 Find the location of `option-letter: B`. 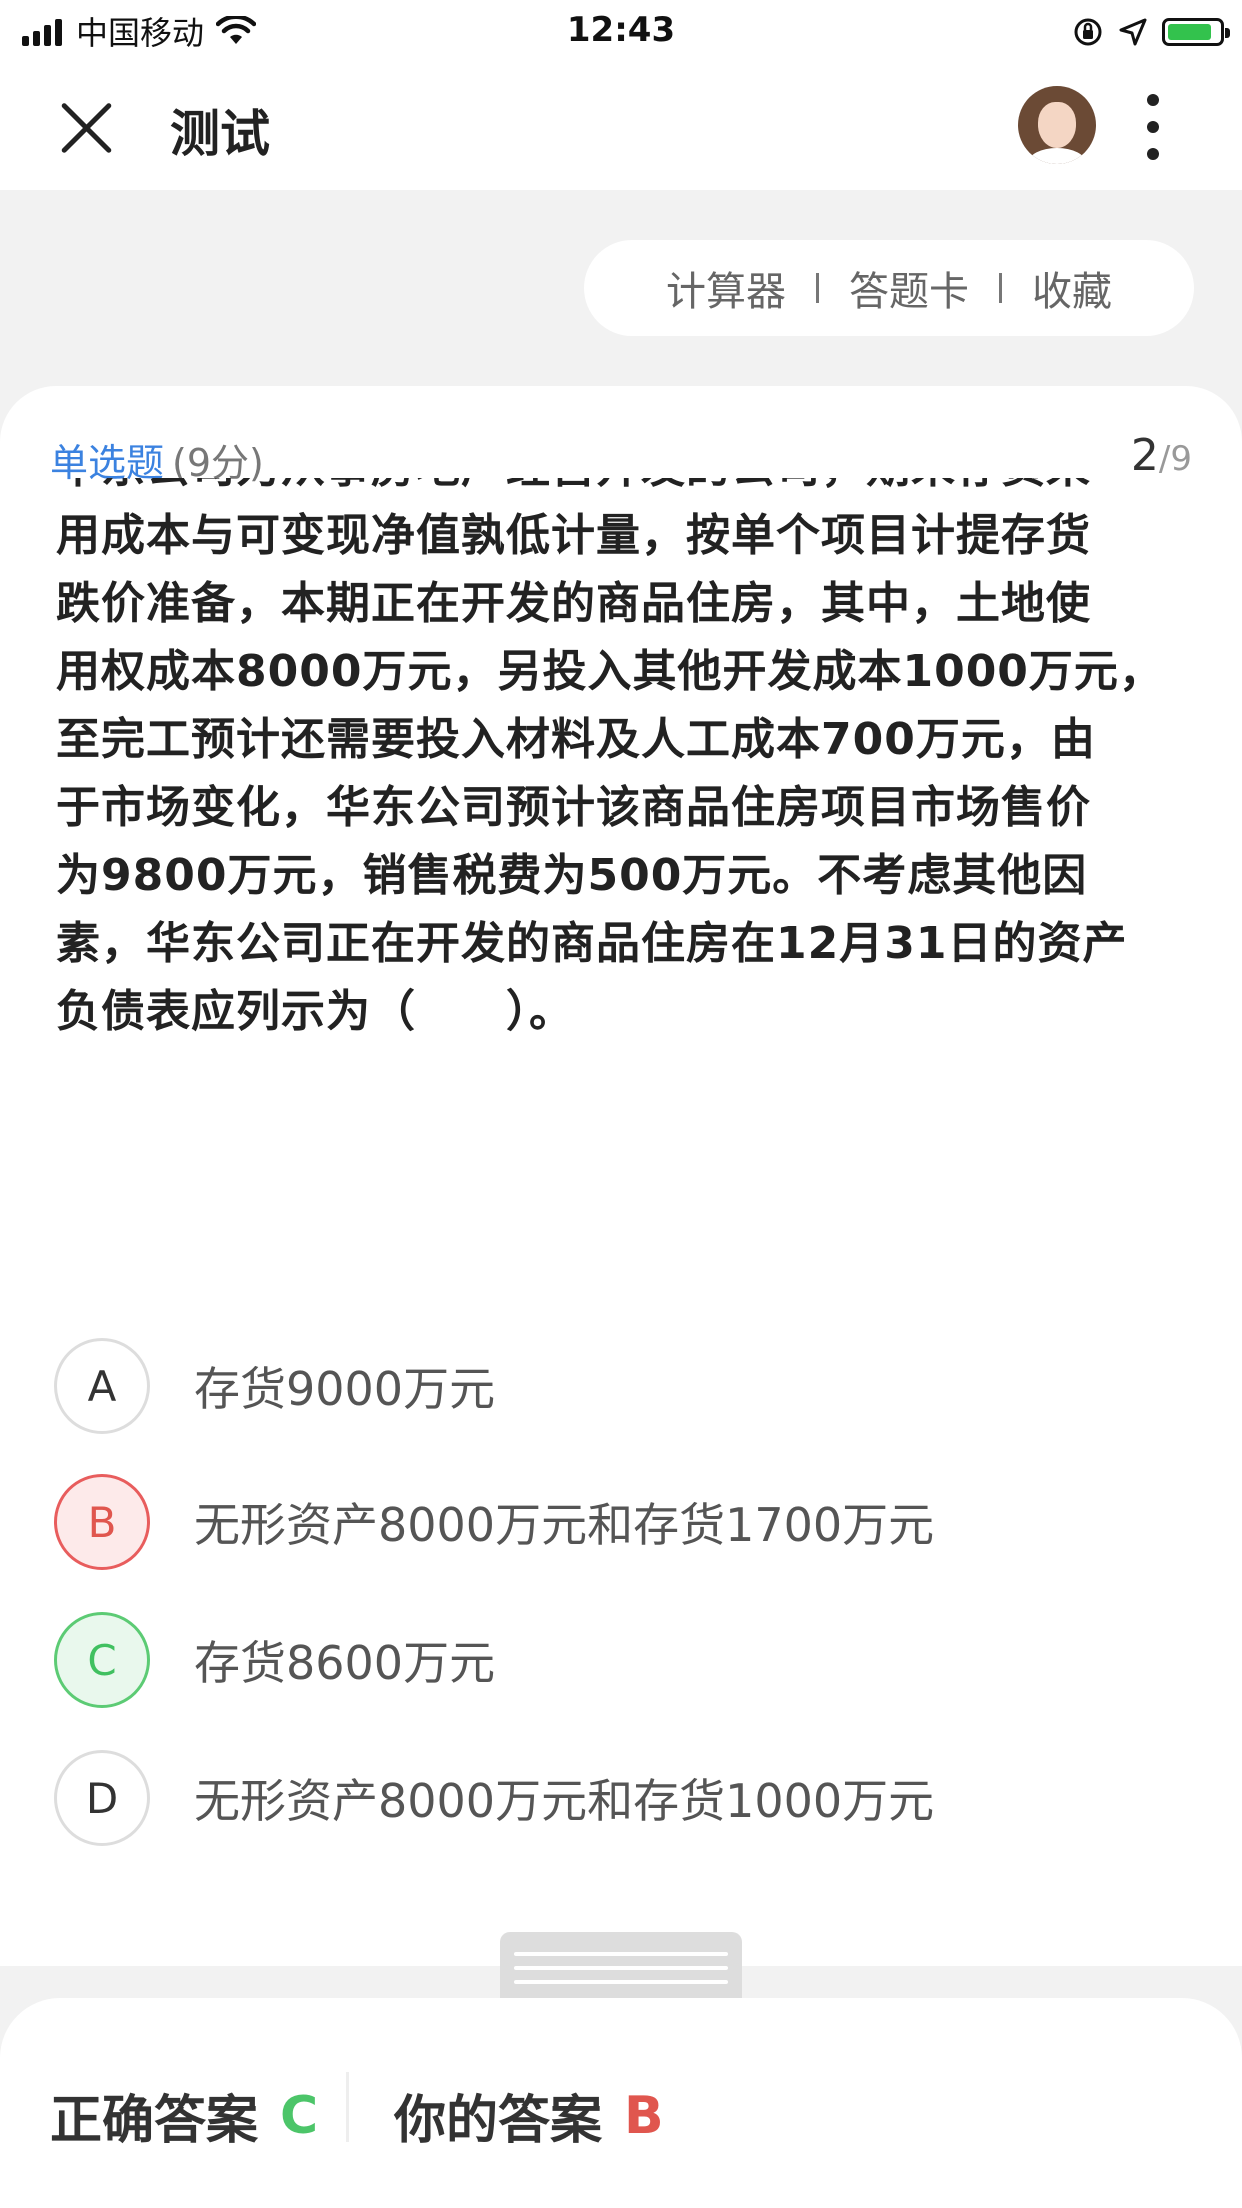

option-letter: B is located at coordinates (102, 1522).